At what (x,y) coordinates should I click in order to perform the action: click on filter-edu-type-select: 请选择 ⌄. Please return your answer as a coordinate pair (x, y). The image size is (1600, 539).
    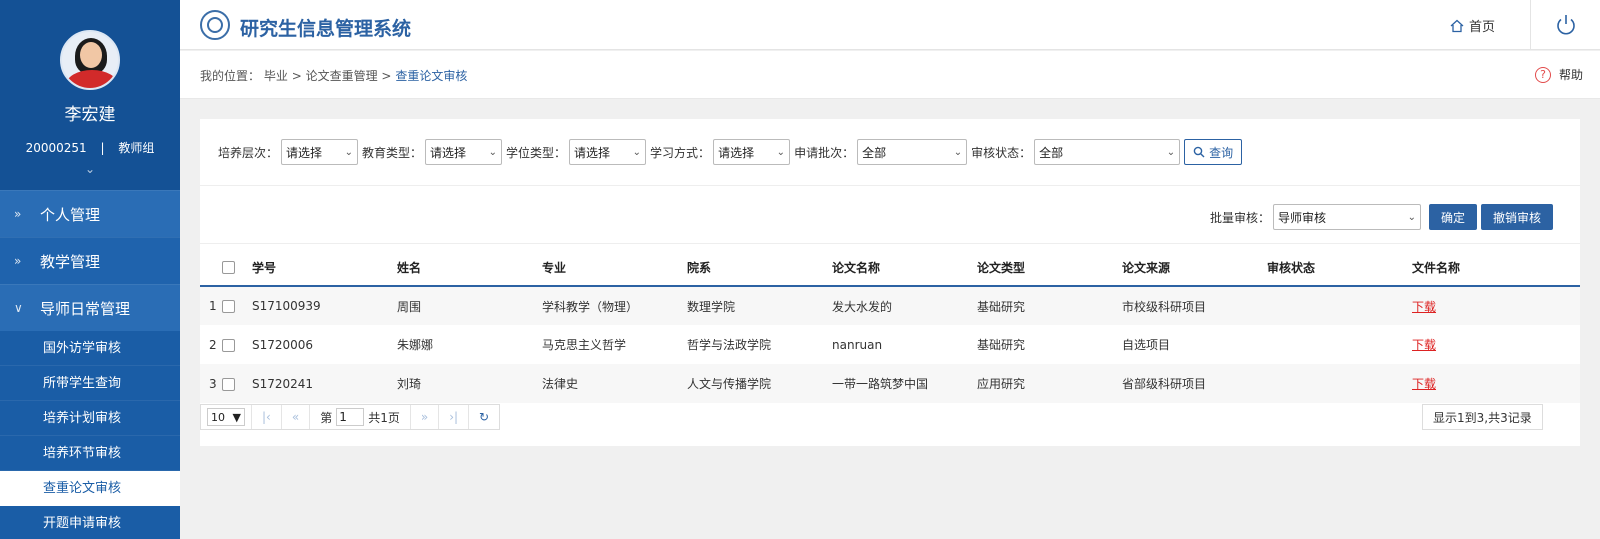
    Looking at the image, I should click on (464, 152).